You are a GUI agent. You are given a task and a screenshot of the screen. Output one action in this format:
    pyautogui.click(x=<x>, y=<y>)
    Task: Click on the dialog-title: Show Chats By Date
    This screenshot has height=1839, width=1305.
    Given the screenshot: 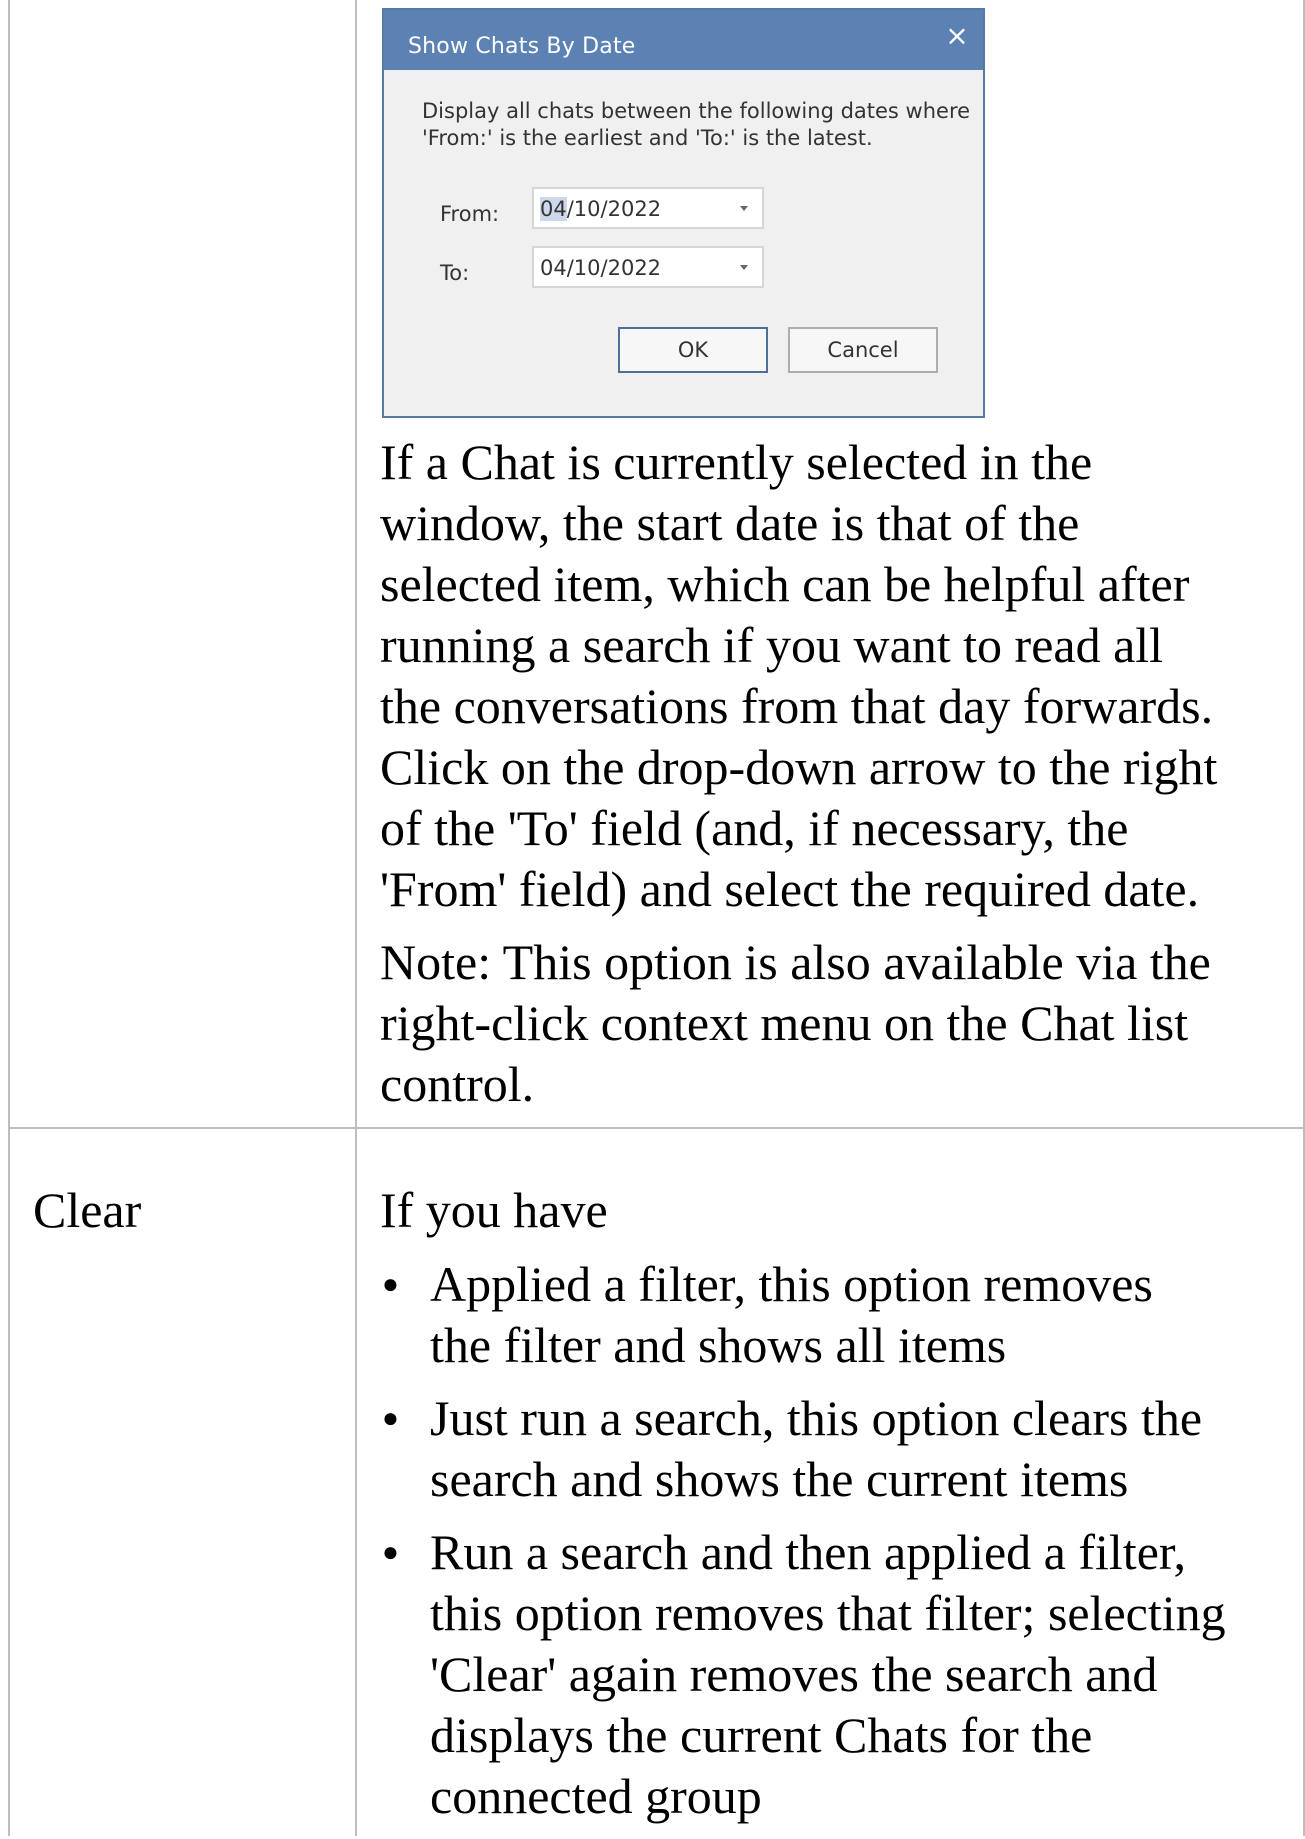 What is the action you would take?
    pyautogui.click(x=522, y=46)
    